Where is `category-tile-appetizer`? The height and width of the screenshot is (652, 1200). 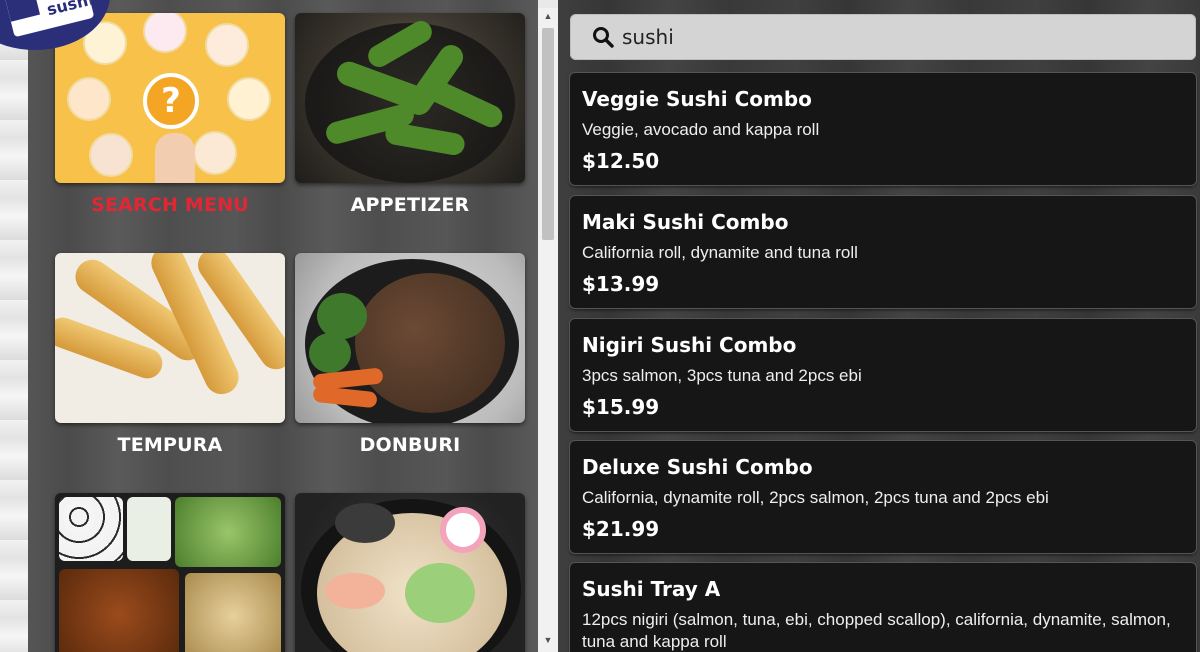
category-tile-appetizer is located at coordinates (410, 98).